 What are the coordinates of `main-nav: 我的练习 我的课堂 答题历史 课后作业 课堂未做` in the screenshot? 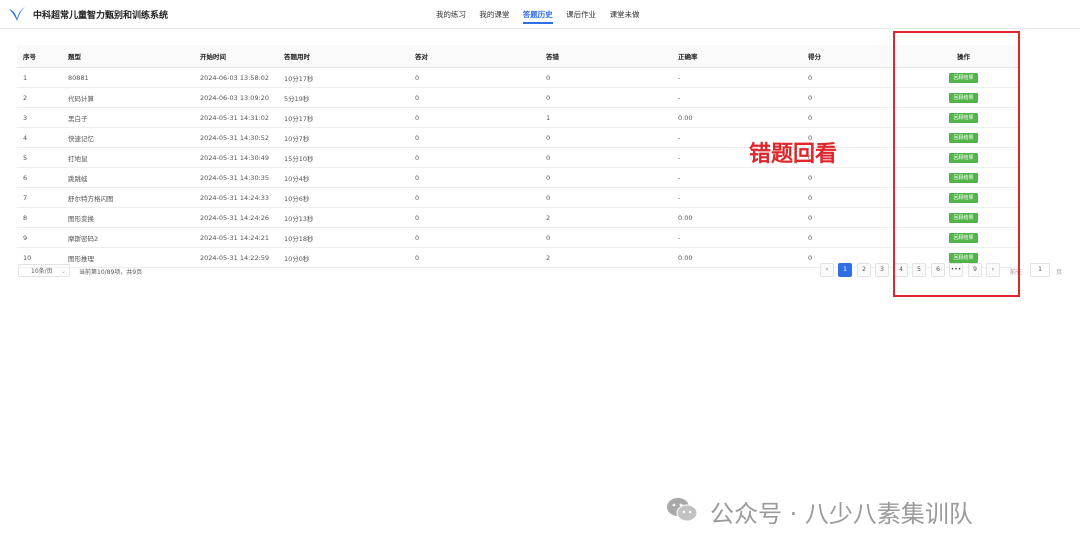 It's located at (543, 16).